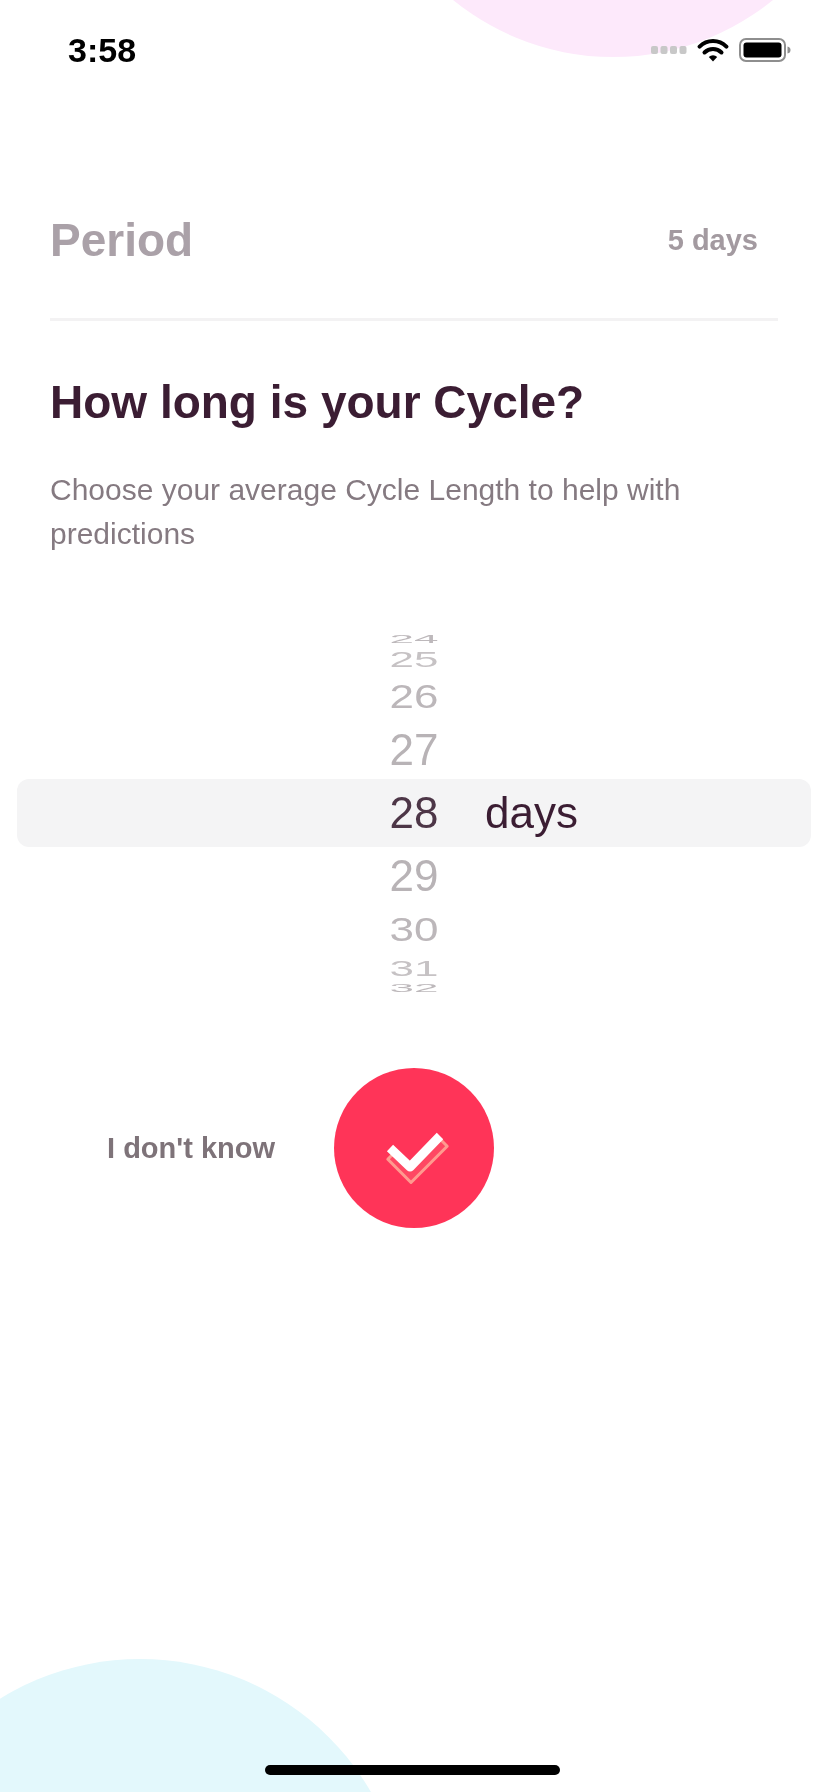 The height and width of the screenshot is (1792, 828). Describe the element at coordinates (220, 1148) in the screenshot. I see `dont-know-button: I don't know` at that location.